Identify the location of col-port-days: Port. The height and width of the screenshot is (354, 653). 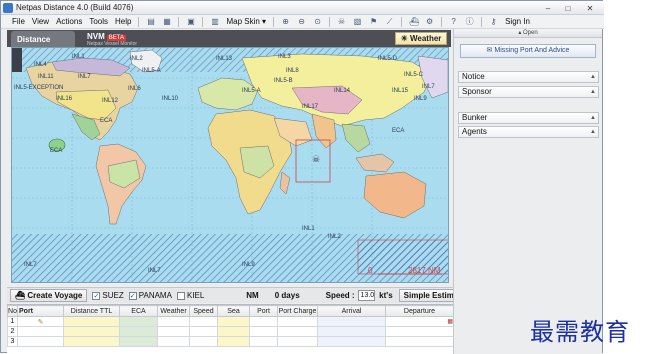
(263, 311).